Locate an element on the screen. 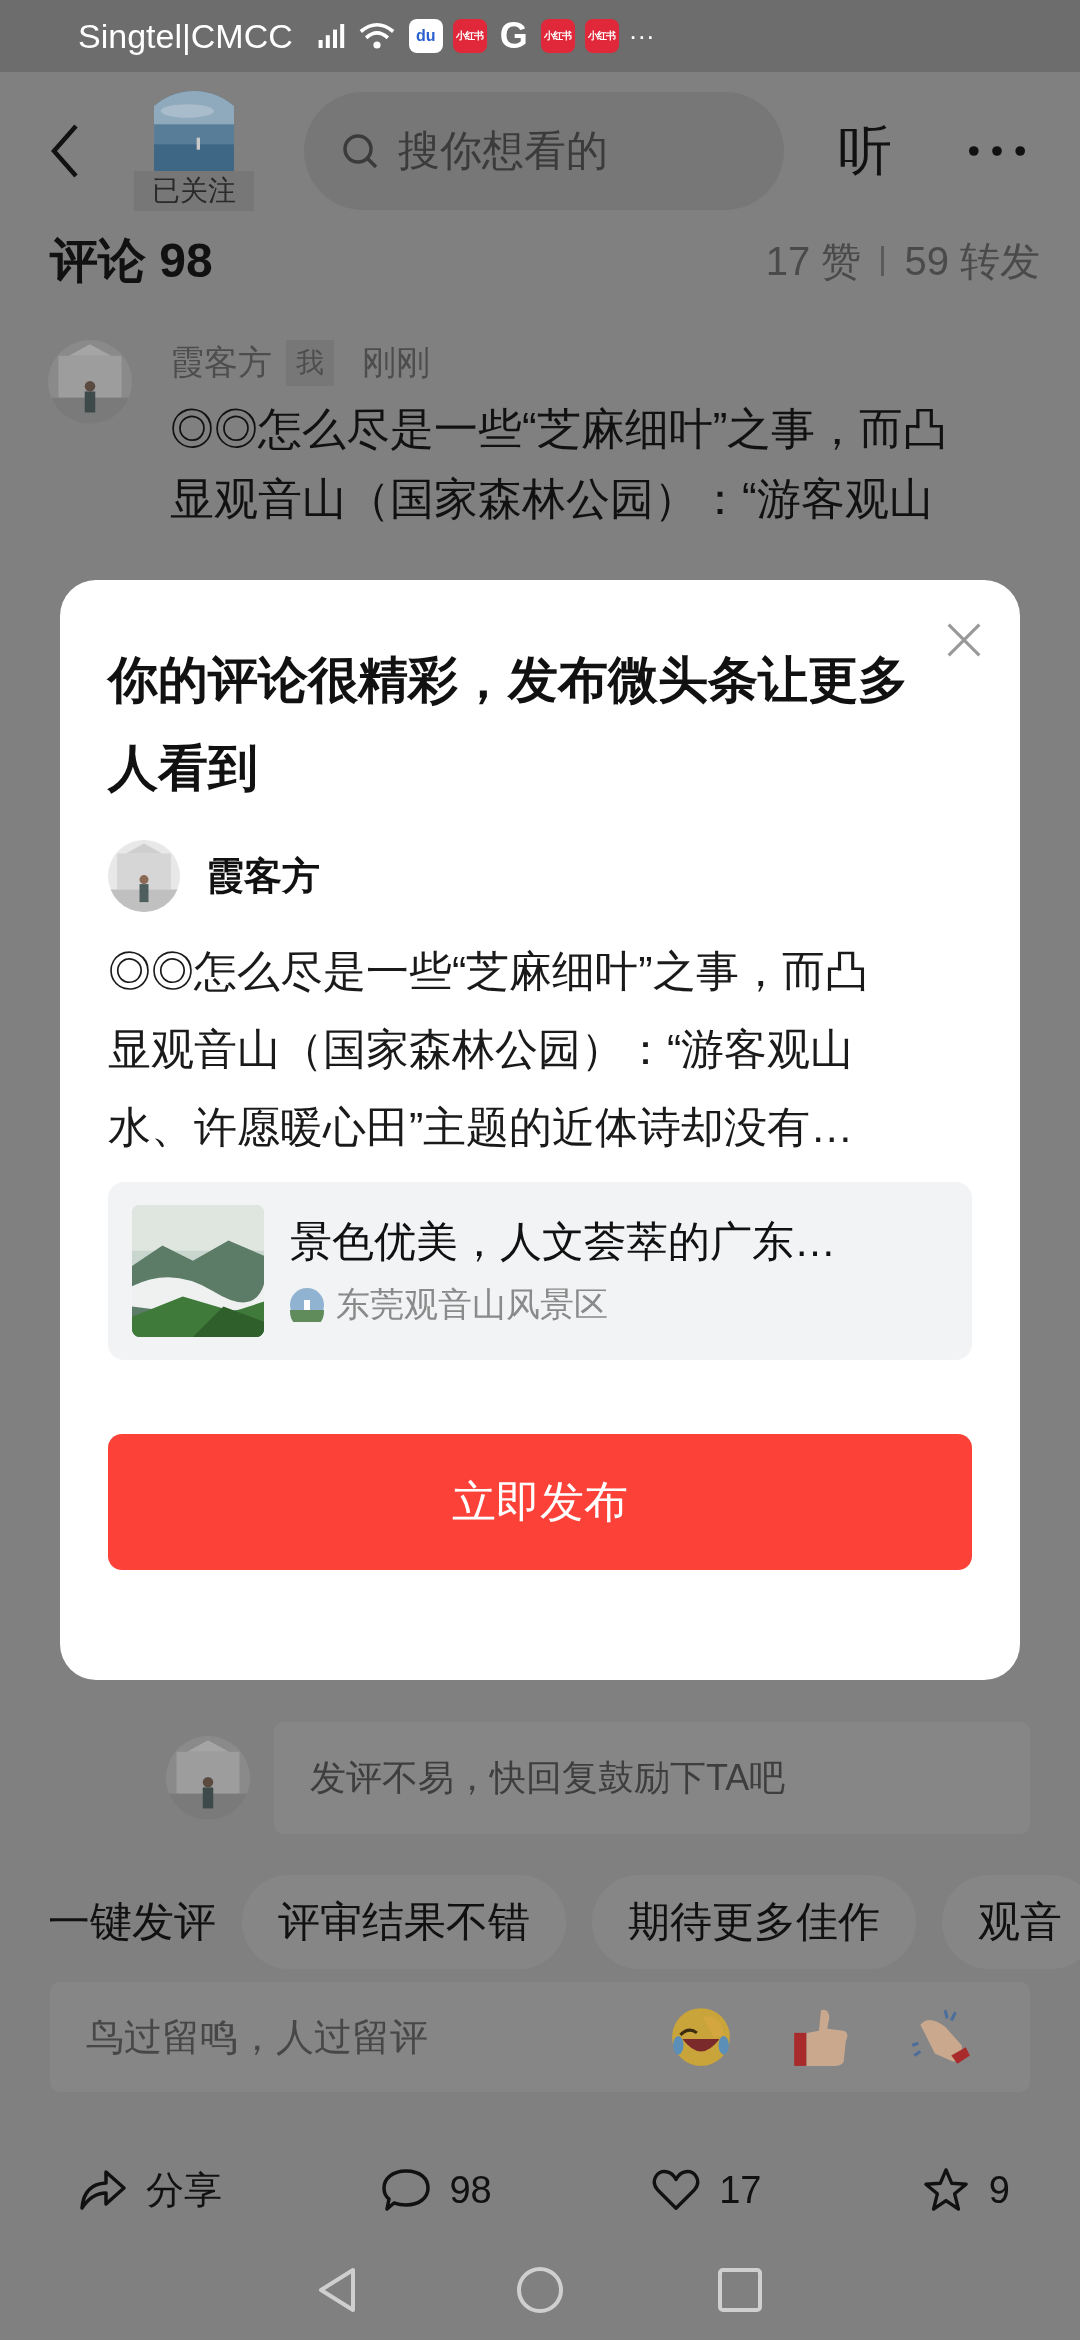  action-button: 98 is located at coordinates (436, 2190).